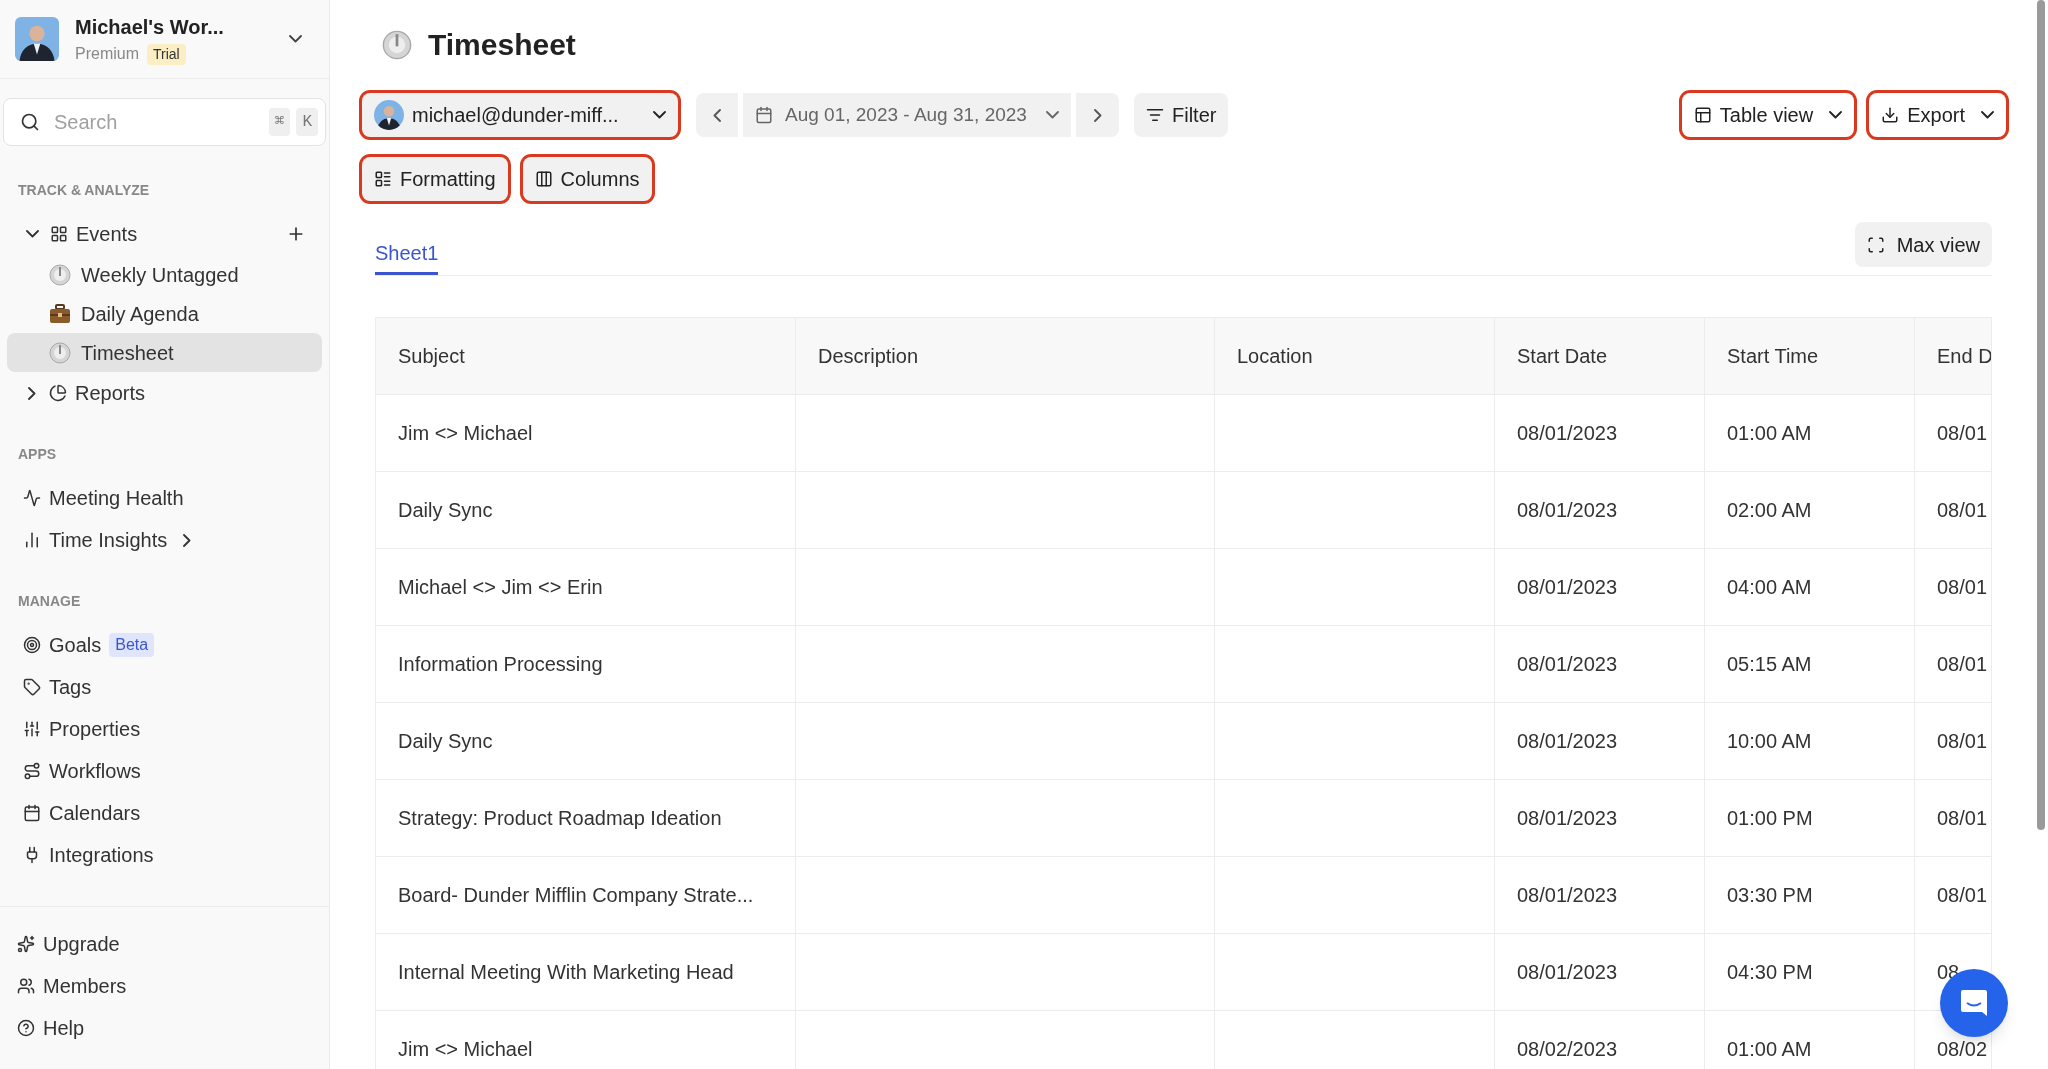  What do you see at coordinates (1354, 356) in the screenshot?
I see `column-header: Location` at bounding box center [1354, 356].